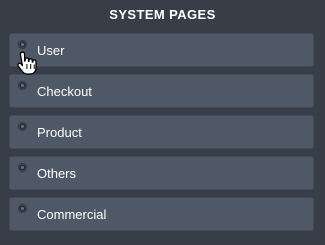 The width and height of the screenshot is (325, 245). What do you see at coordinates (162, 14) in the screenshot?
I see `panel-title: SYSTEM PAGES` at bounding box center [162, 14].